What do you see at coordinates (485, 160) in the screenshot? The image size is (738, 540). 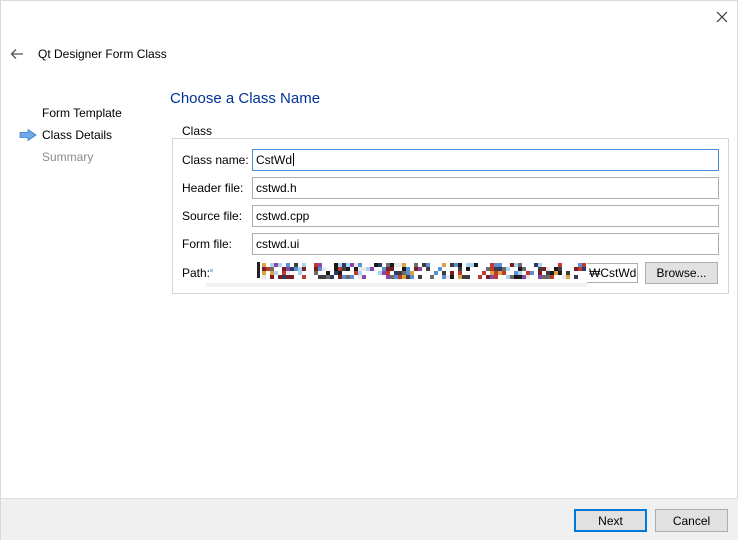 I see `class-name-field: CstWd` at bounding box center [485, 160].